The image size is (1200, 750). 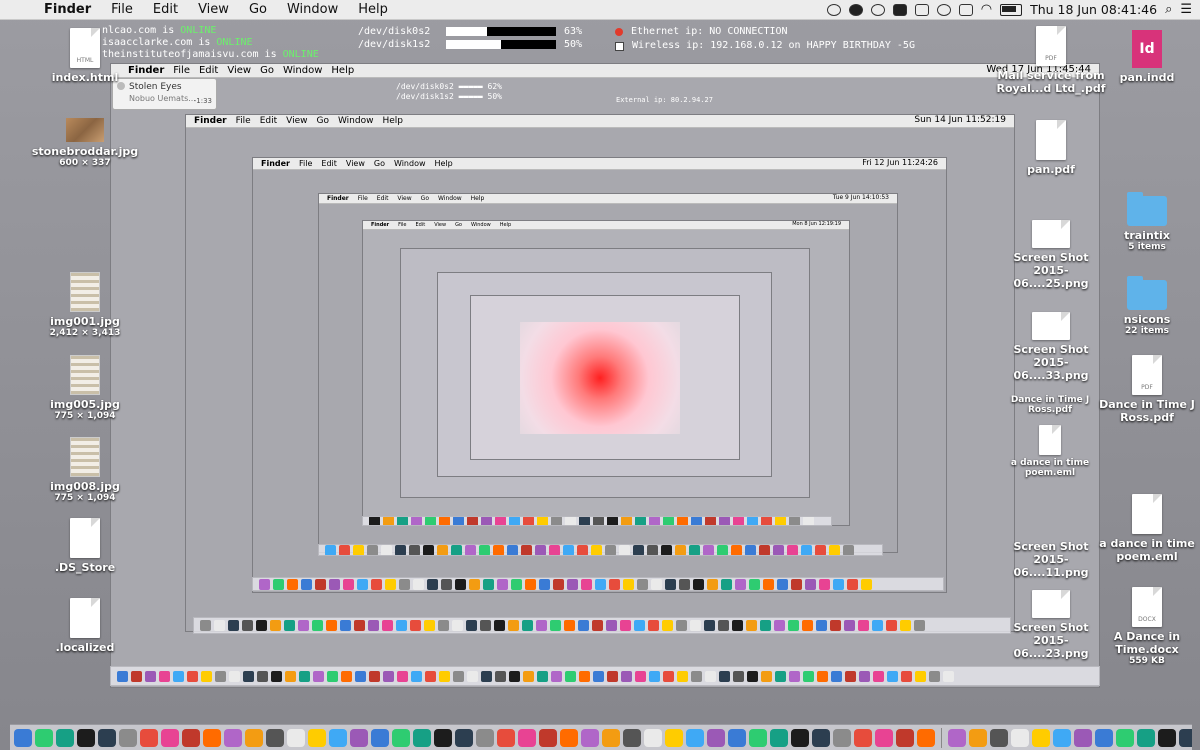 I want to click on menu-file: File, so click(x=122, y=9).